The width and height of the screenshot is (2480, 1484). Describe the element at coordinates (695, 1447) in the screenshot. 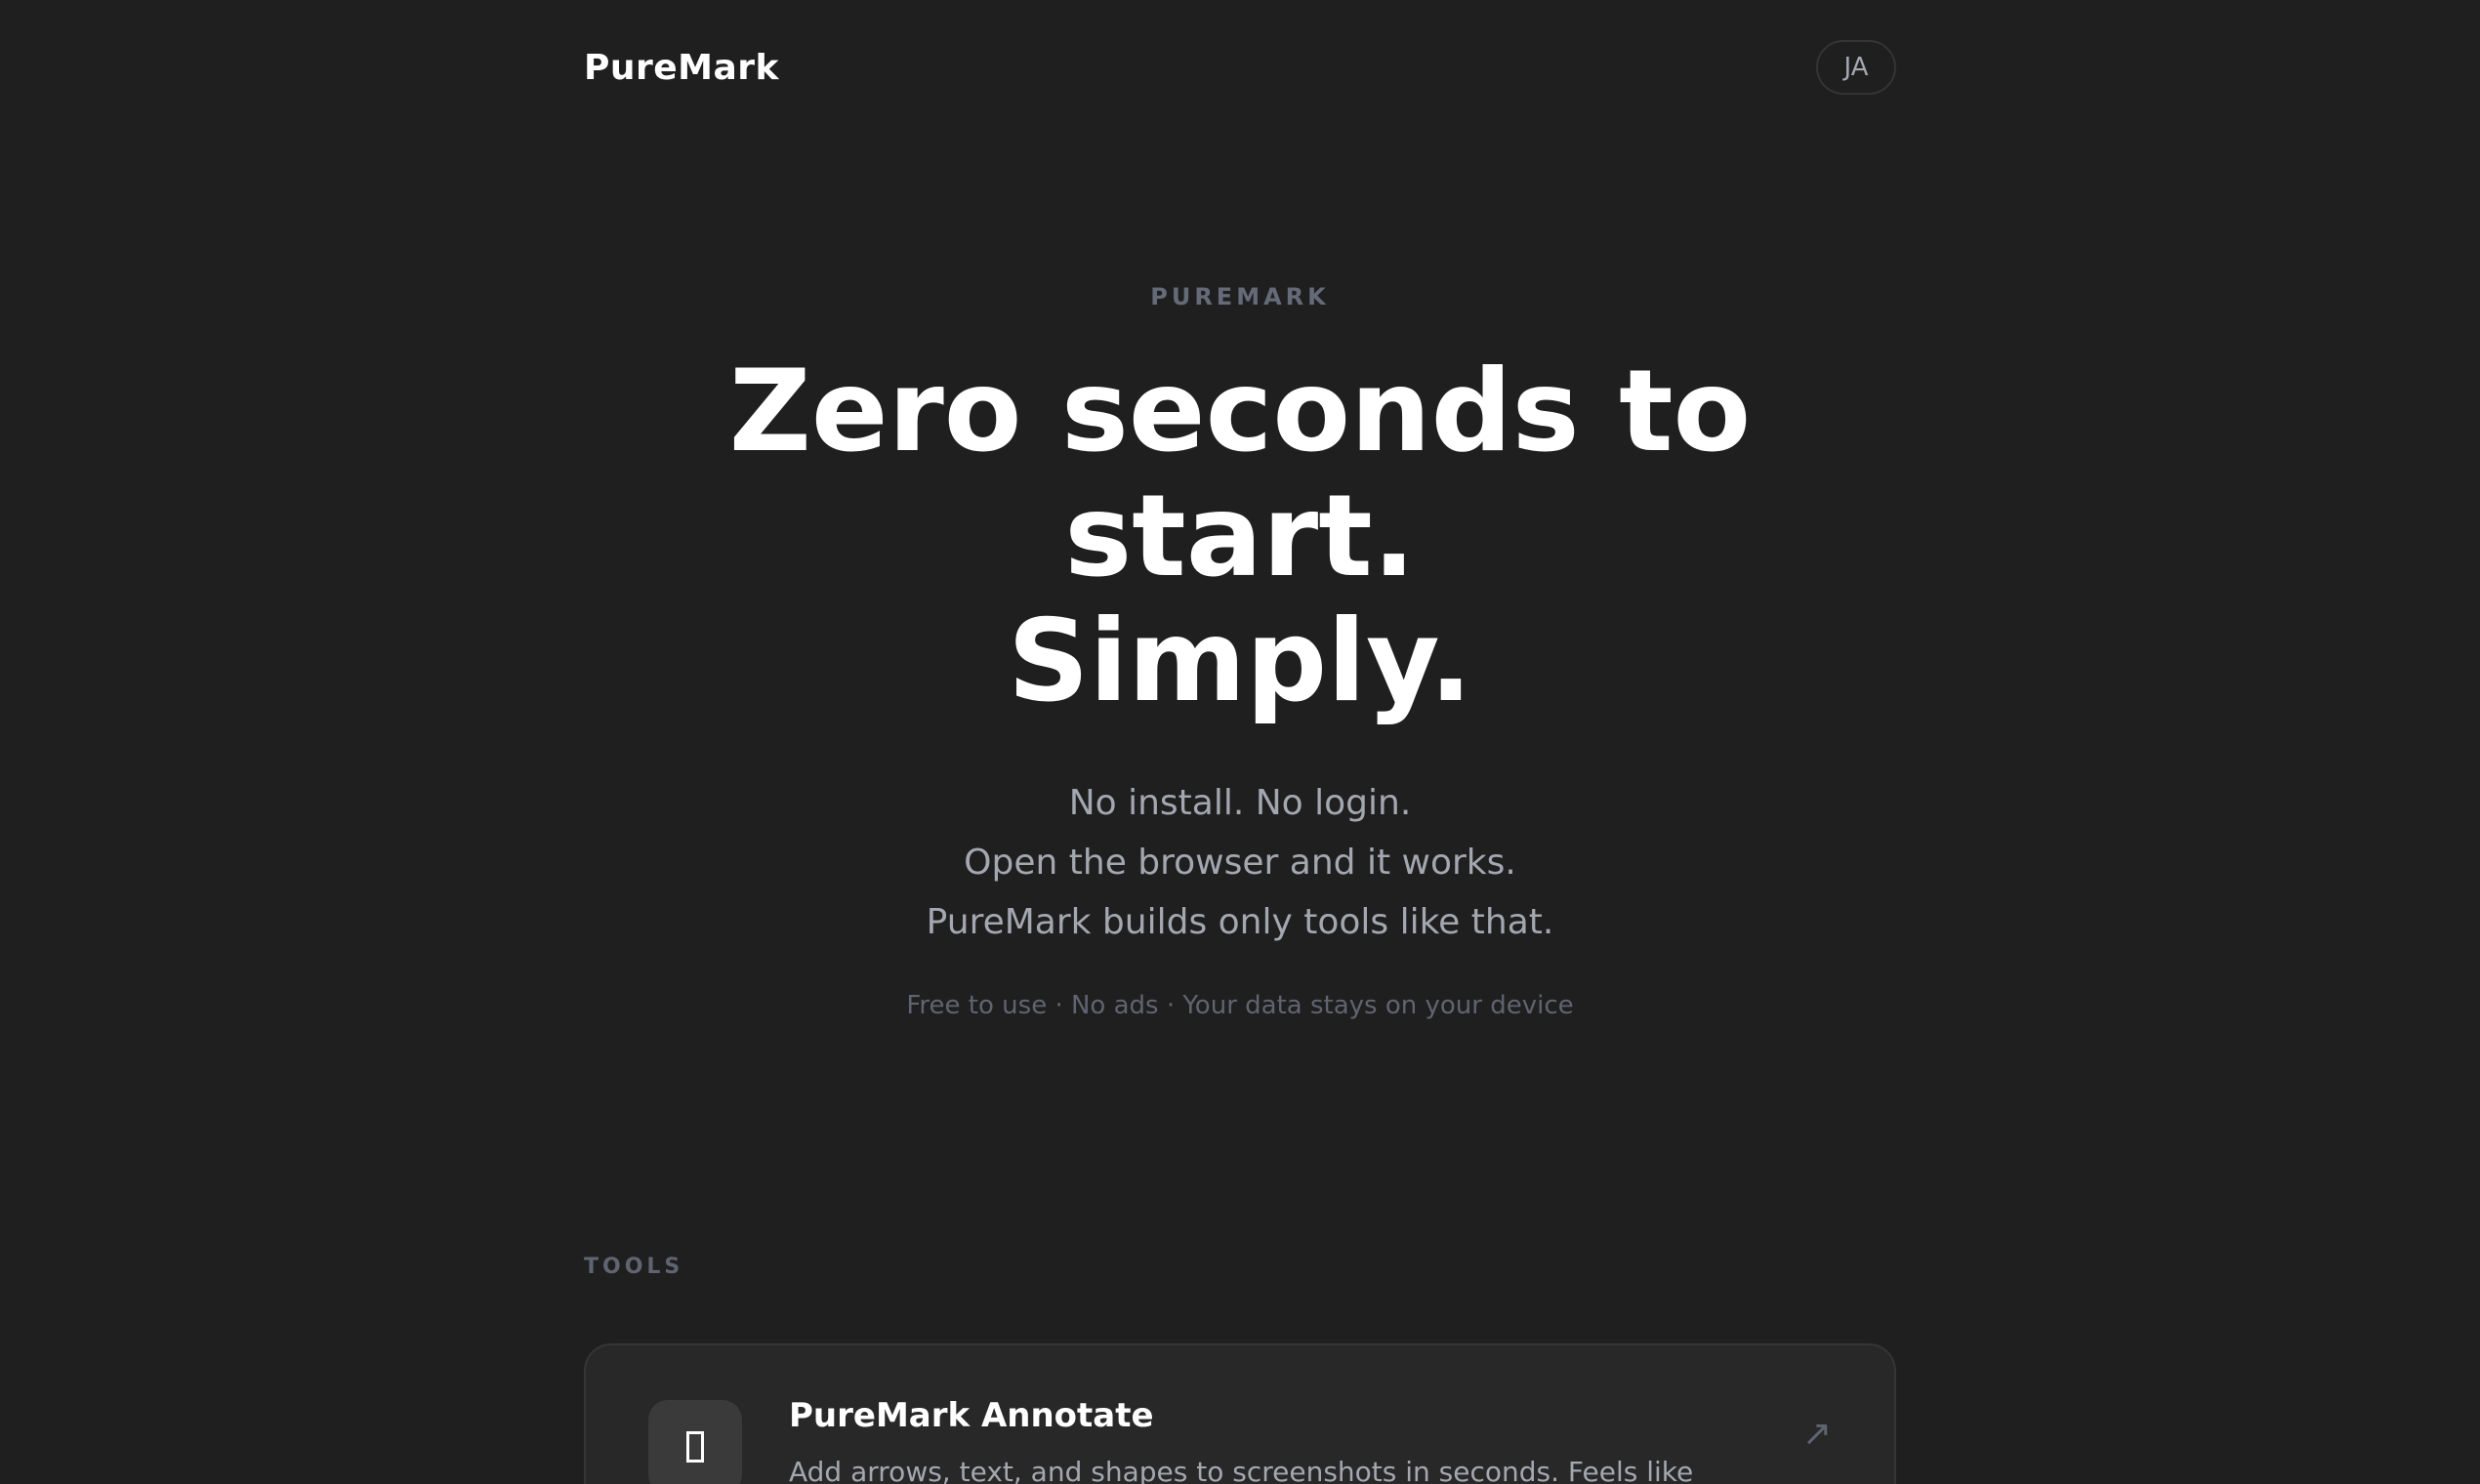

I see `tool-glyph-icon` at that location.